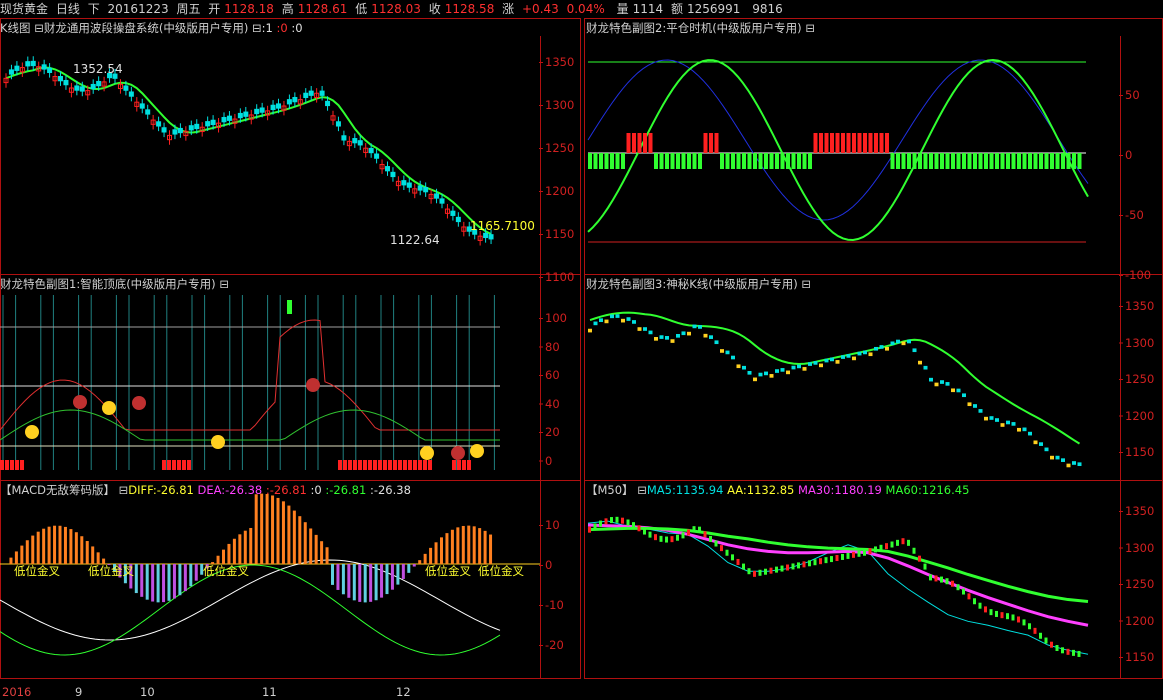 This screenshot has width=1163, height=700. I want to click on y-tick-label: -50, so click(1134, 215).